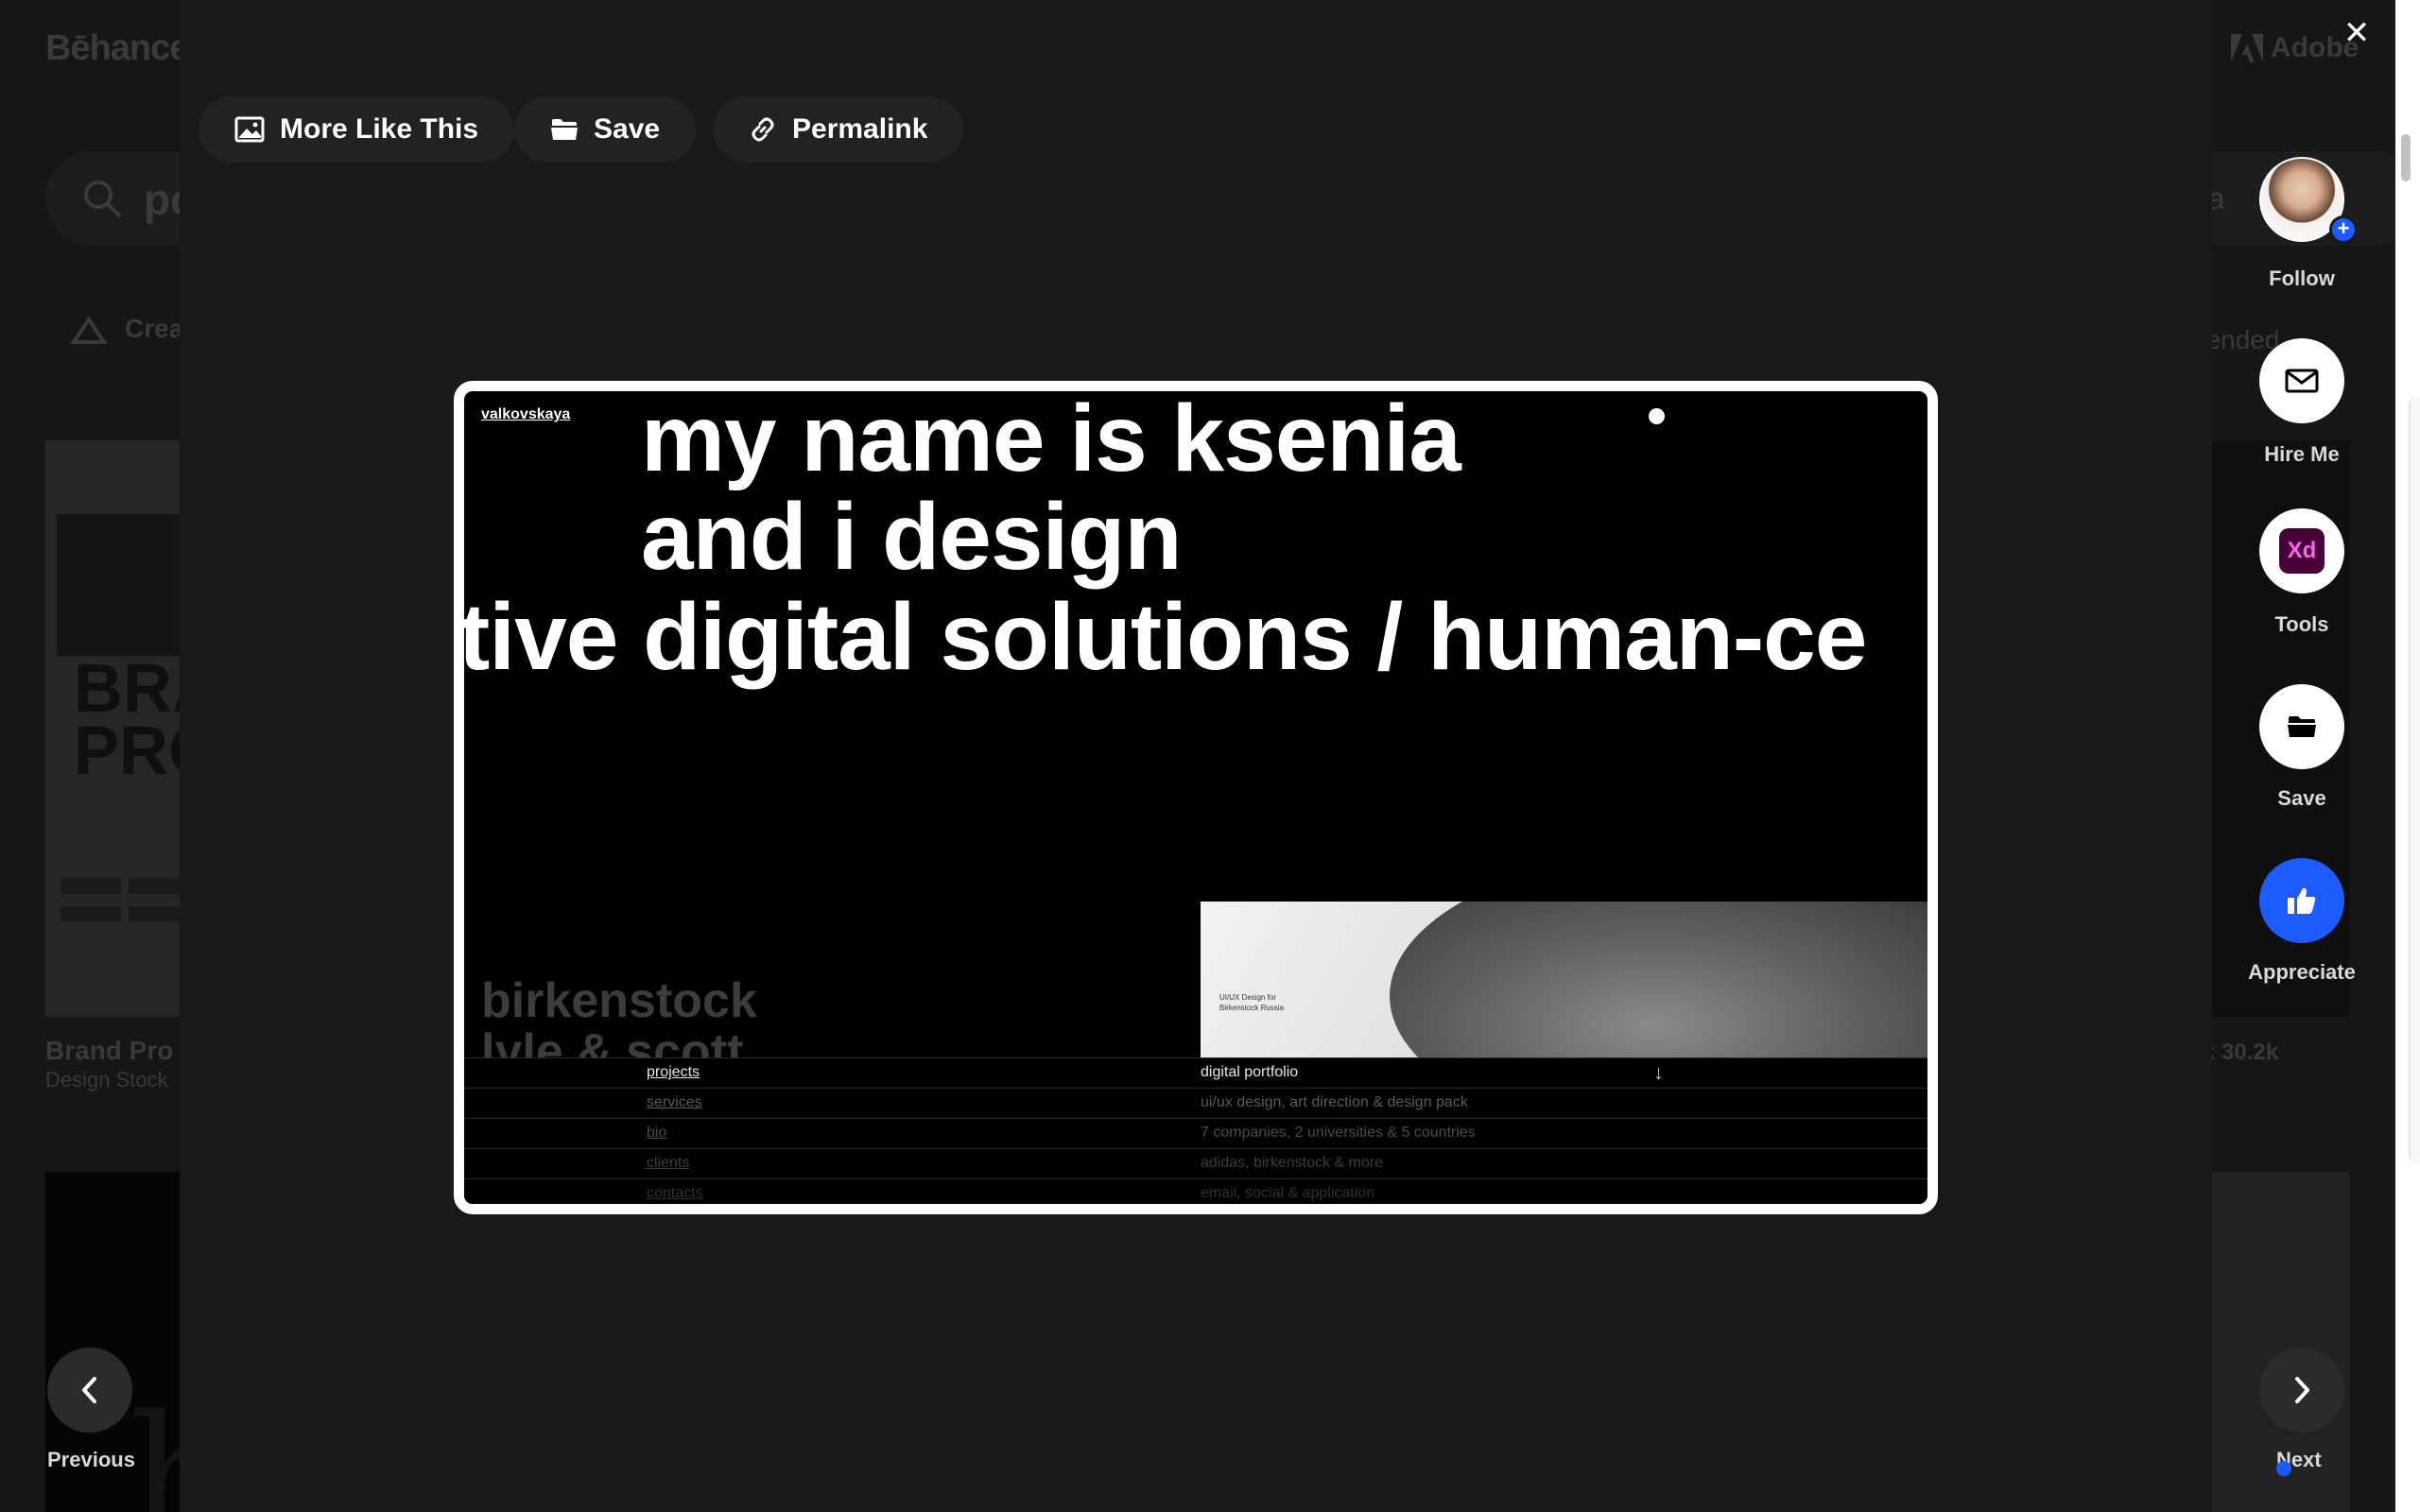 Image resolution: width=2420 pixels, height=1512 pixels. I want to click on permalink-button: Permalink, so click(838, 129).